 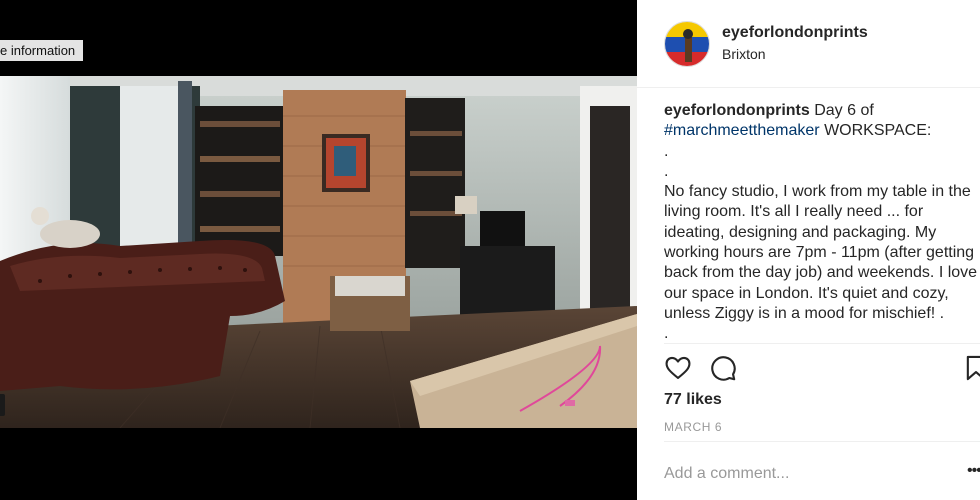 I want to click on caption-username: eyeforlondonprints, so click(x=737, y=110).